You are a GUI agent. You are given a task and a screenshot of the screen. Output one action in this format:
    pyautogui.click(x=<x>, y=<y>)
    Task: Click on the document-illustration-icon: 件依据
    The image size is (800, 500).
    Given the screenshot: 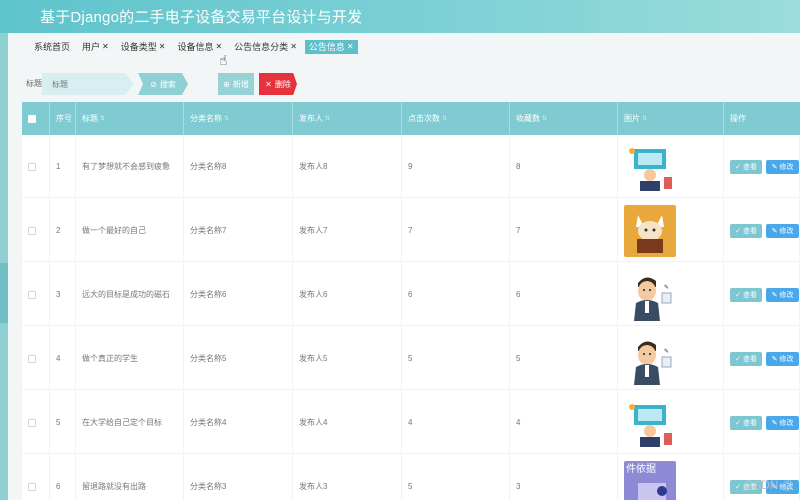 What is the action you would take?
    pyautogui.click(x=650, y=480)
    